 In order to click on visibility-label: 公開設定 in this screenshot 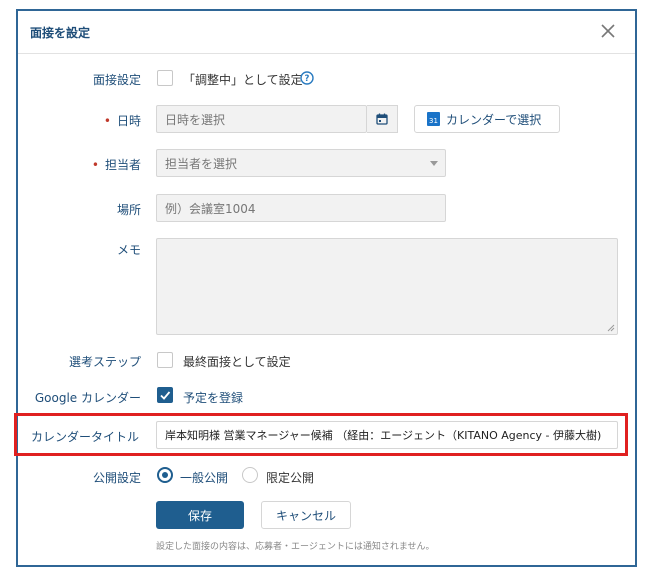, I will do `click(116, 478)`.